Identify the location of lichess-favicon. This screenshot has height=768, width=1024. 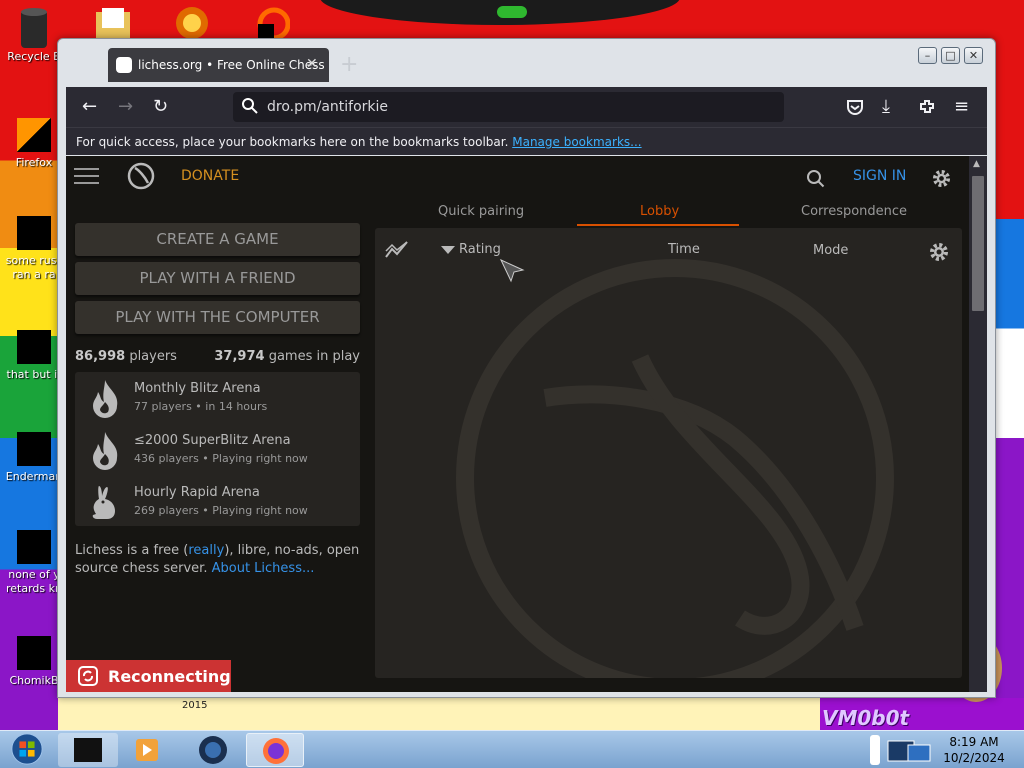
(124, 65).